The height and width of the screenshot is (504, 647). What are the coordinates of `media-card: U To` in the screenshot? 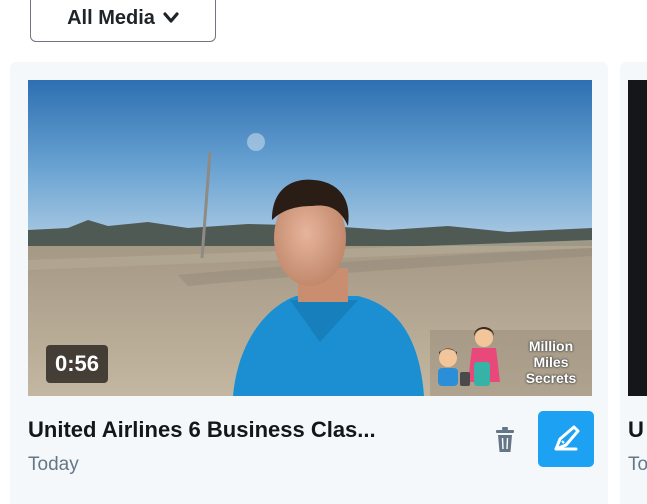 It's located at (633, 283).